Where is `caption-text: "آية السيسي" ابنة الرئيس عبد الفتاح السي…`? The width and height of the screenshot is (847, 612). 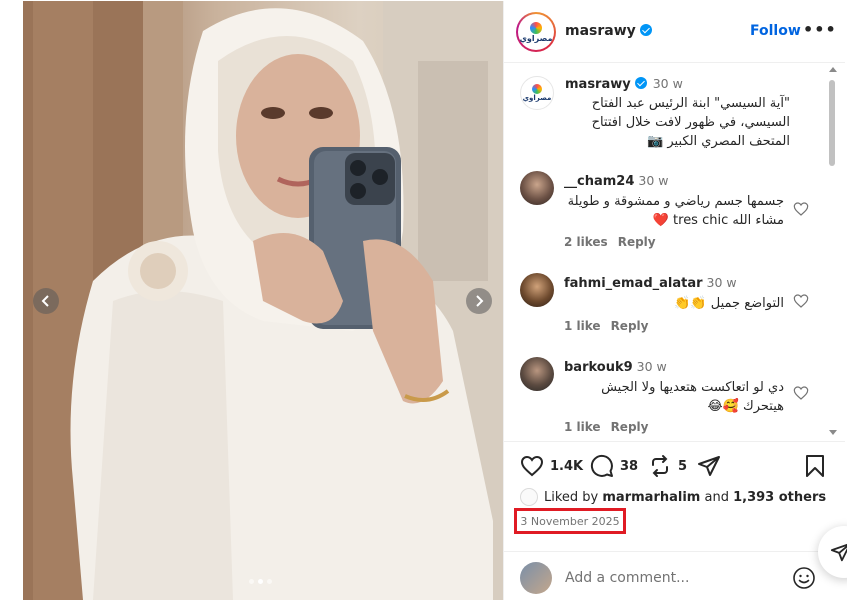
caption-text: "آية السيسي" ابنة الرئيس عبد الفتاح السي… is located at coordinates (690, 122).